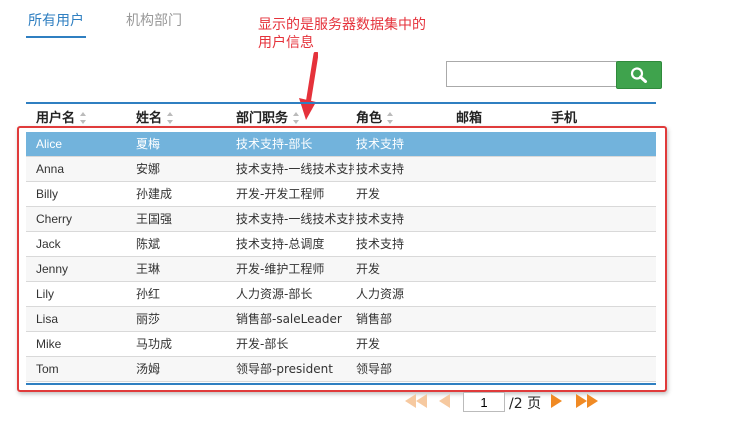  Describe the element at coordinates (262, 118) in the screenshot. I see `column-label: 部门职务` at that location.